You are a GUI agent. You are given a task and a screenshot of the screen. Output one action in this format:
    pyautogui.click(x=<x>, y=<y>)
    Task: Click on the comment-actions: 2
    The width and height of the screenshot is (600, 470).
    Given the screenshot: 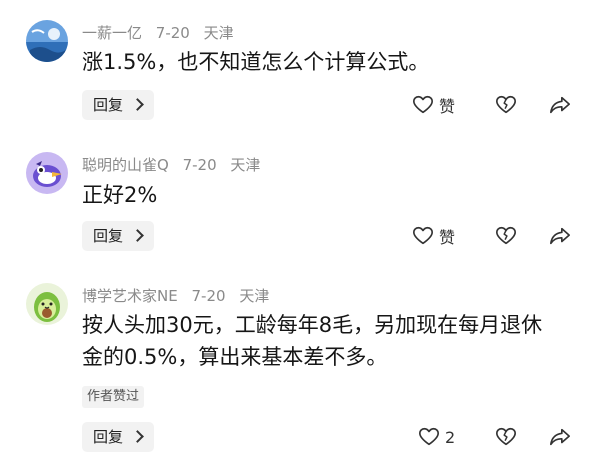 What is the action you would take?
    pyautogui.click(x=498, y=437)
    